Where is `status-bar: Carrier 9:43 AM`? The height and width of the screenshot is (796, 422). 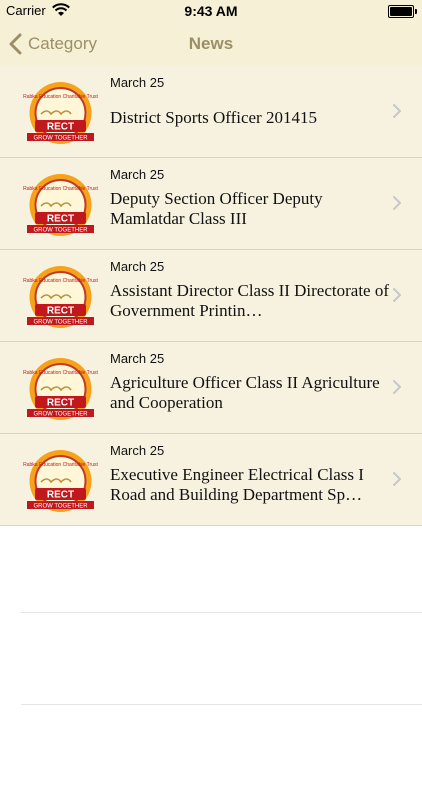 status-bar: Carrier 9:43 AM is located at coordinates (211, 11).